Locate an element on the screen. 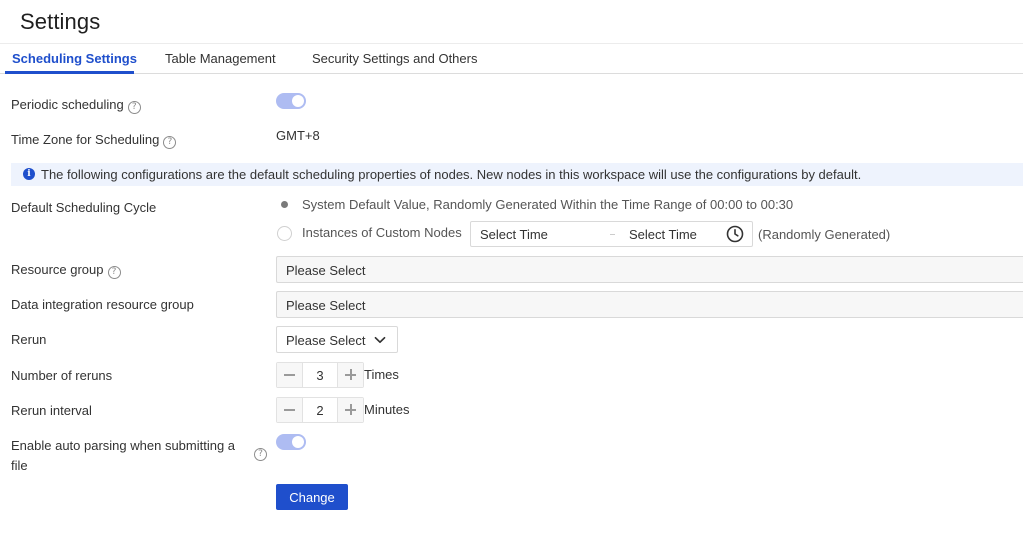 The image size is (1023, 534). time-range-separator is located at coordinates (612, 234).